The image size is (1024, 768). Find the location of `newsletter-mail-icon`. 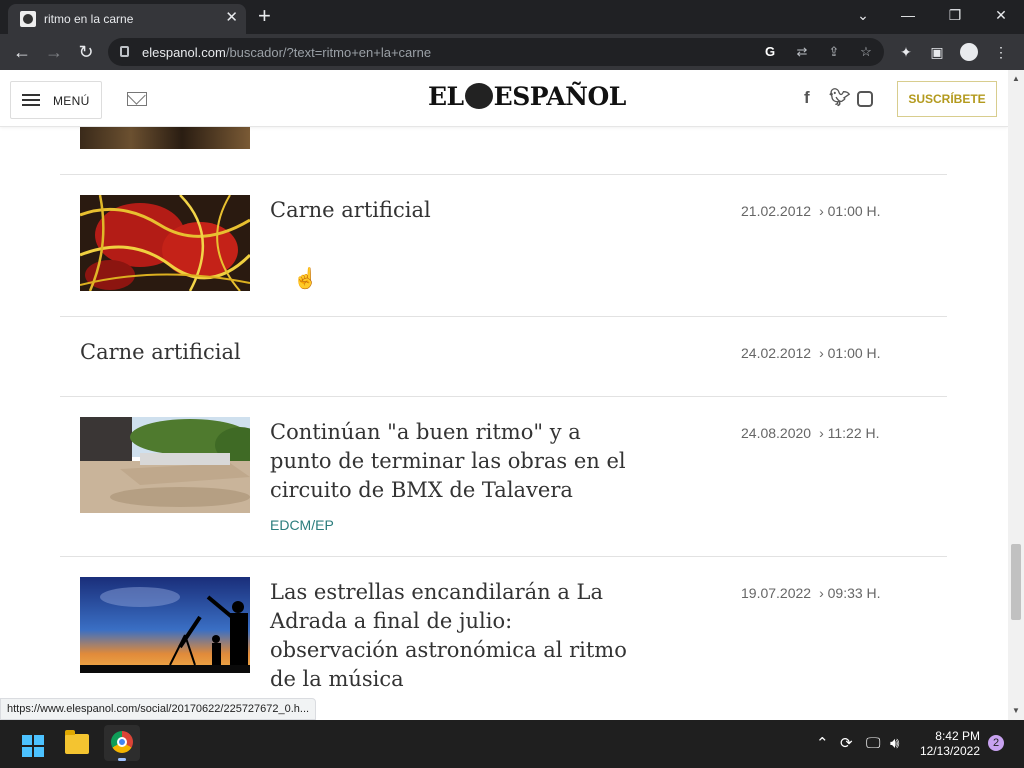

newsletter-mail-icon is located at coordinates (137, 99).